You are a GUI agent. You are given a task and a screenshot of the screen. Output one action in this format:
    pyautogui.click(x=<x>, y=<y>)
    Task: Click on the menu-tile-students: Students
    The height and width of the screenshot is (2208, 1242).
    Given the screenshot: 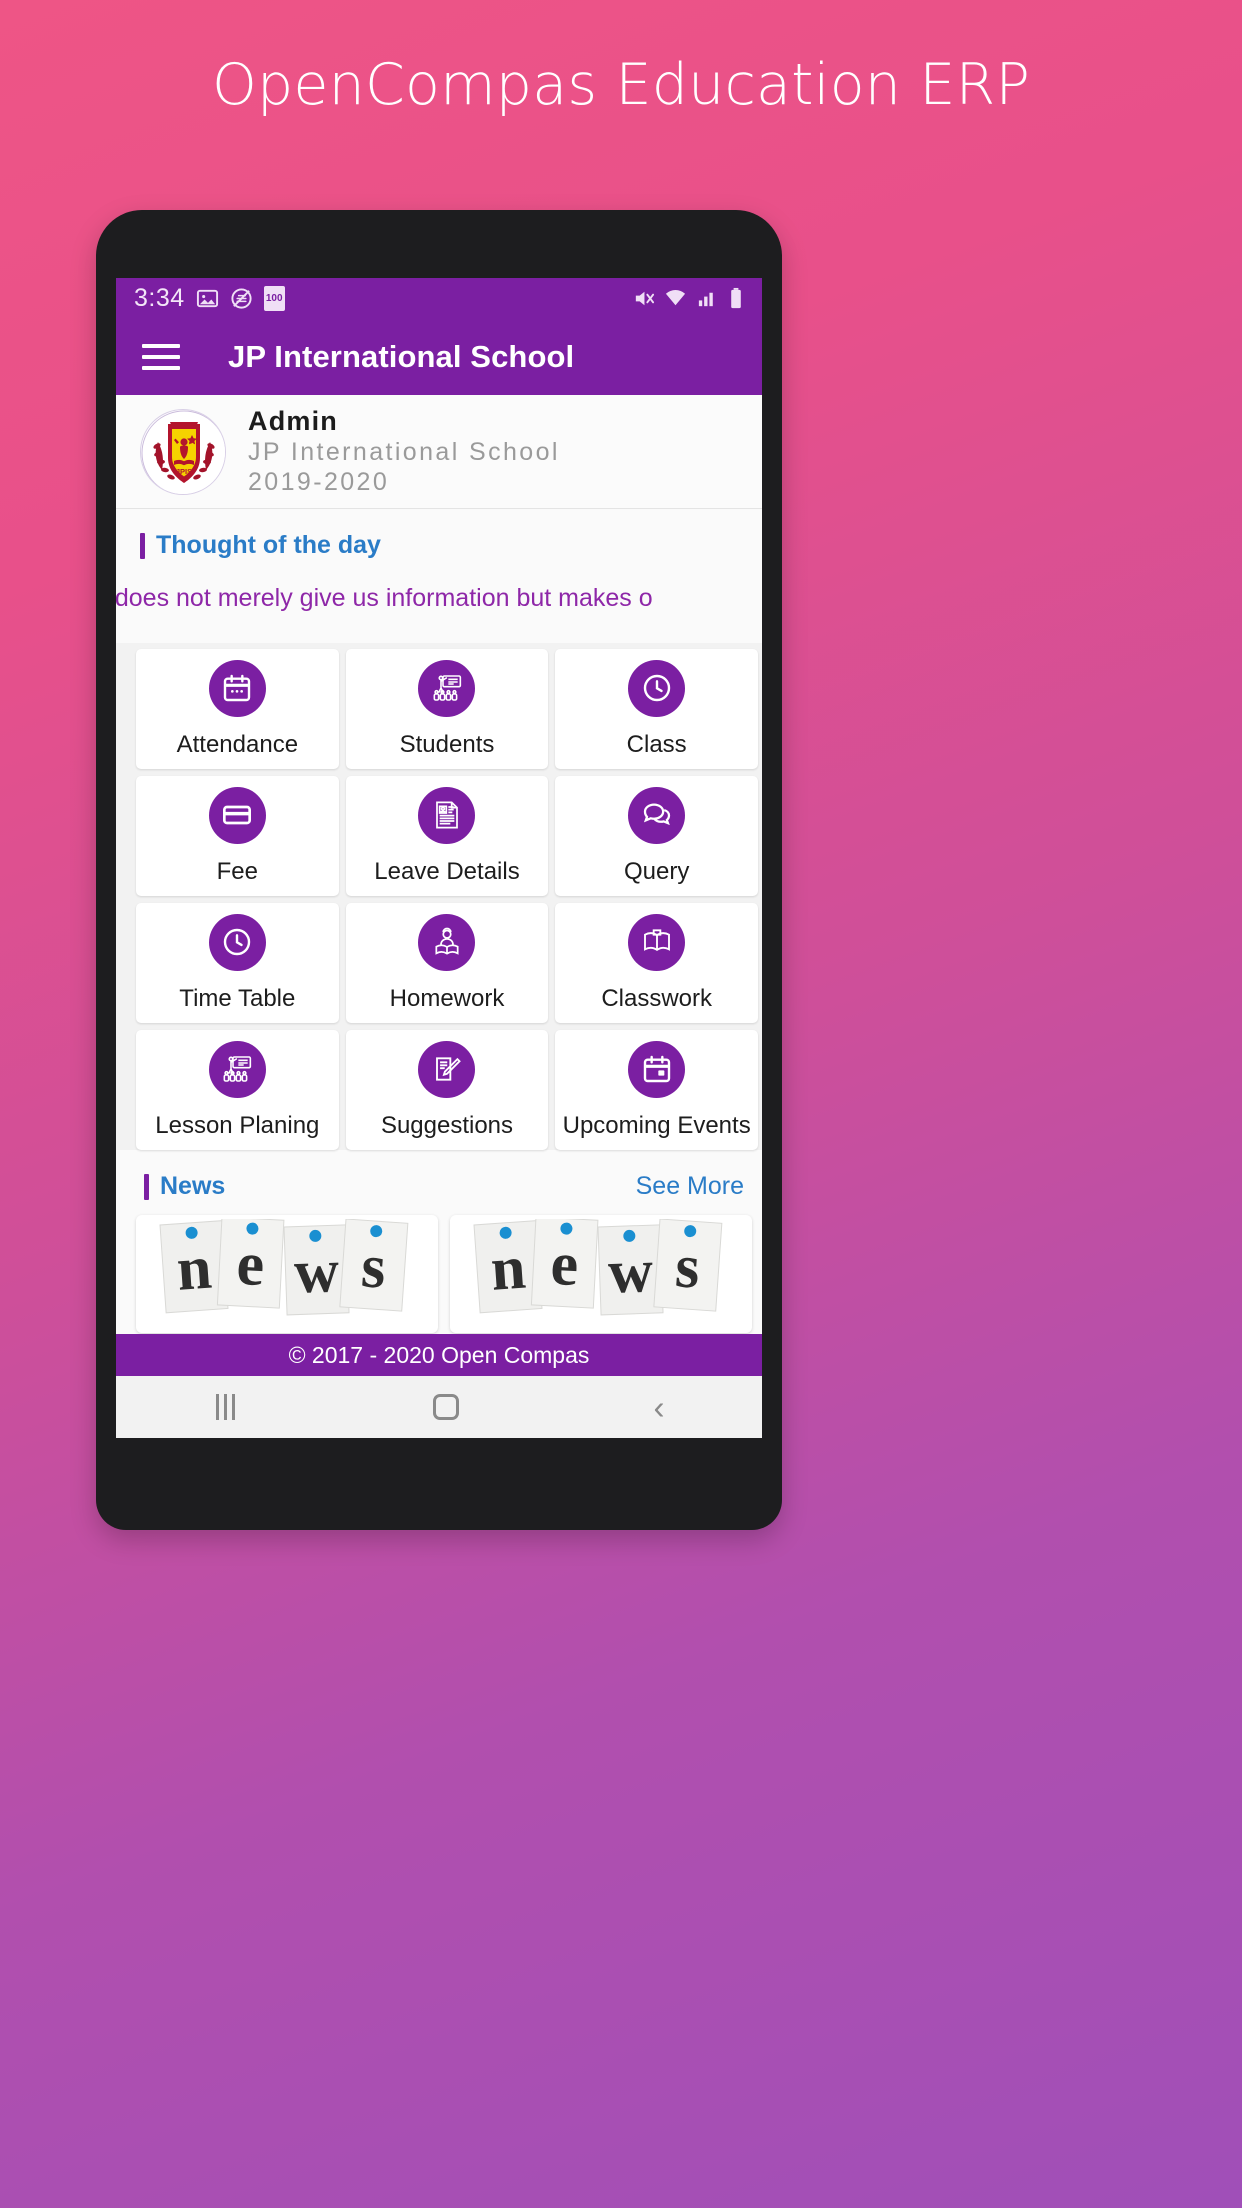 What is the action you would take?
    pyautogui.click(x=447, y=709)
    